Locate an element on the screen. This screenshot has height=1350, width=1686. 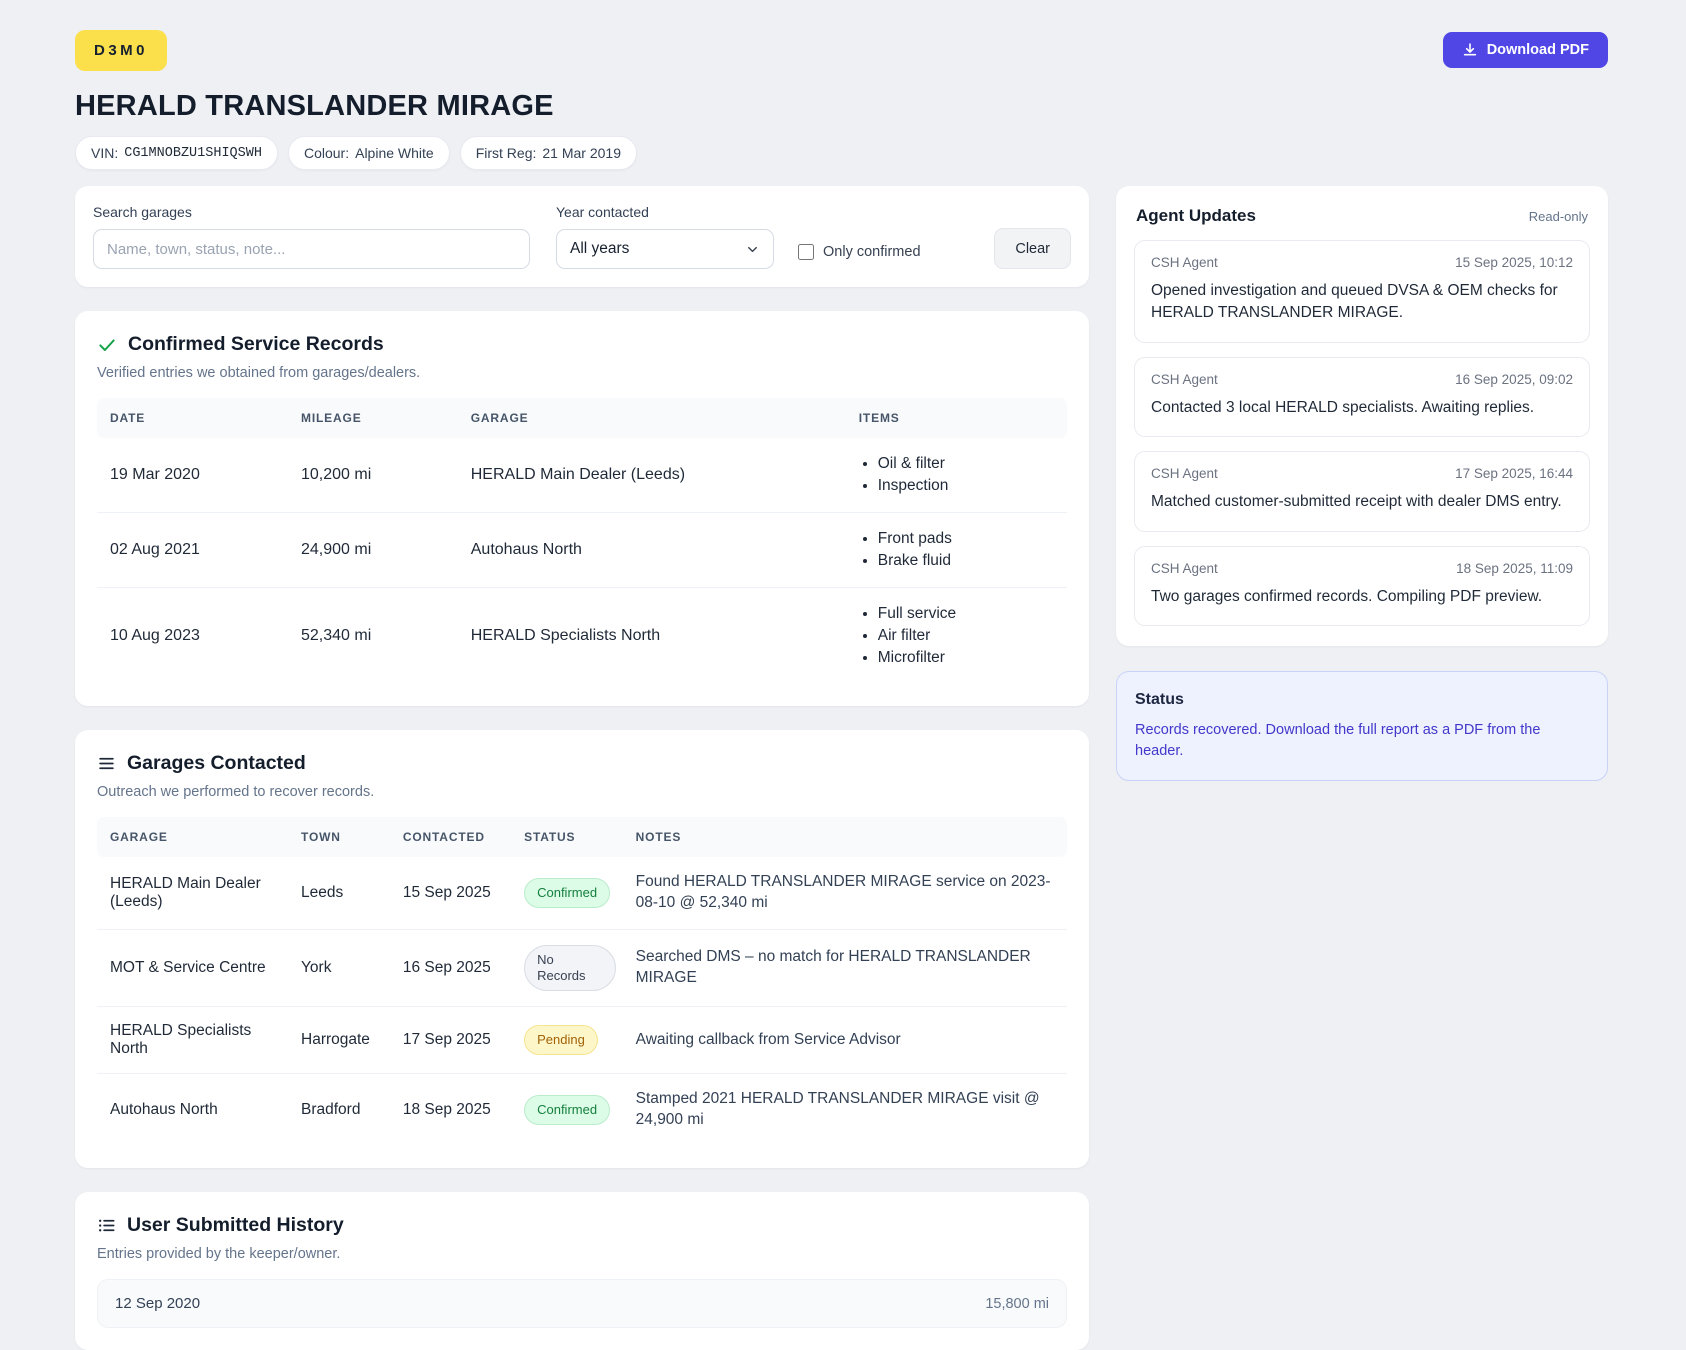
clear-filters-button: Clear is located at coordinates (1032, 248).